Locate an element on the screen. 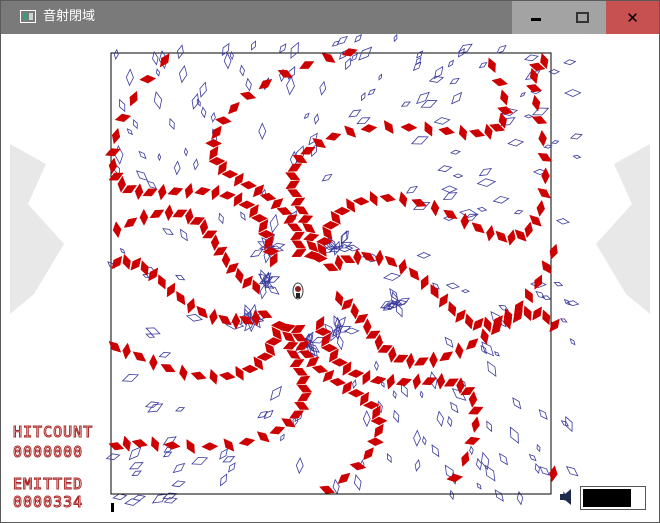 This screenshot has height=523, width=660. volume-level-fill is located at coordinates (607, 498).